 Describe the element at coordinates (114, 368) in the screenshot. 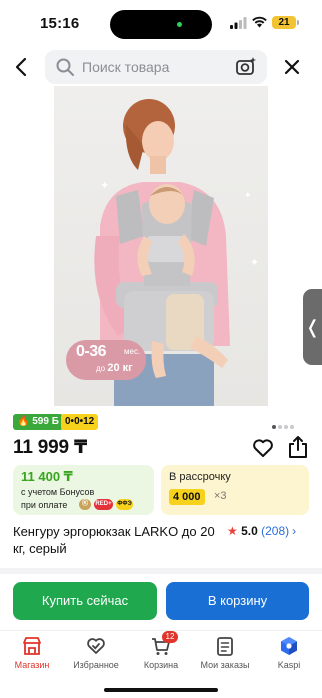

I see `max-weight-label: до 20 кг` at that location.